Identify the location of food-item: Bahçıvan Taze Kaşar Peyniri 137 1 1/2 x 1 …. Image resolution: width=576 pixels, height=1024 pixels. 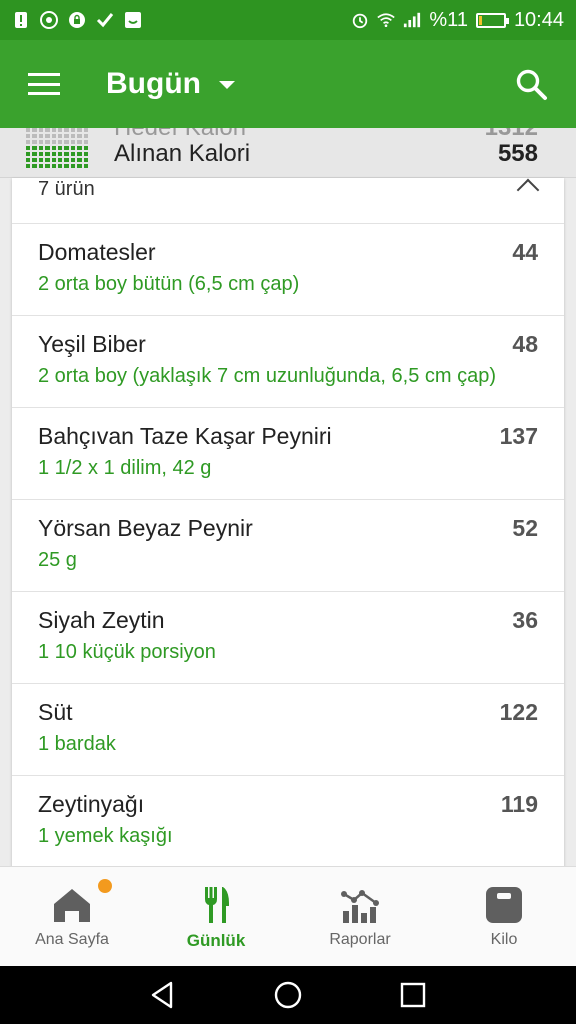
(288, 454).